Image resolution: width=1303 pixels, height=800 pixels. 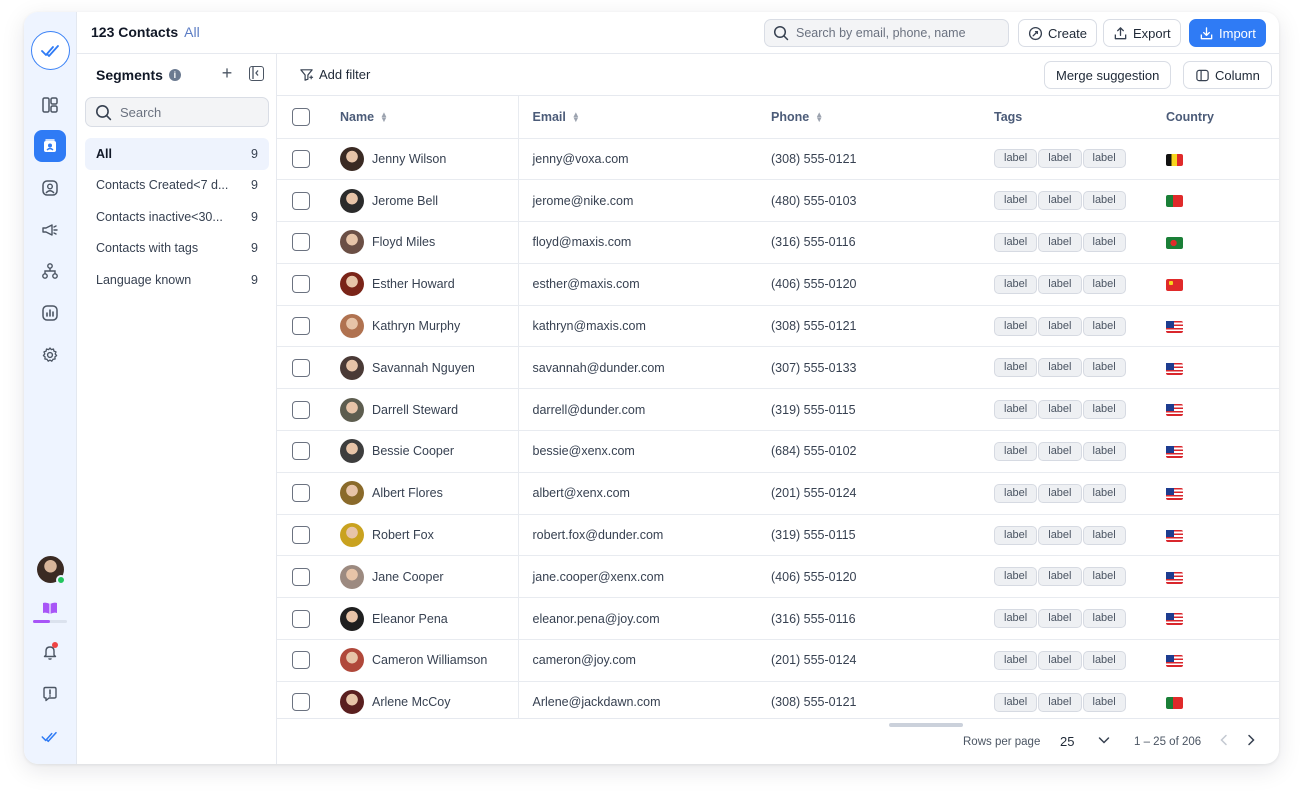 What do you see at coordinates (1227, 75) in the screenshot?
I see `column-button: Column` at bounding box center [1227, 75].